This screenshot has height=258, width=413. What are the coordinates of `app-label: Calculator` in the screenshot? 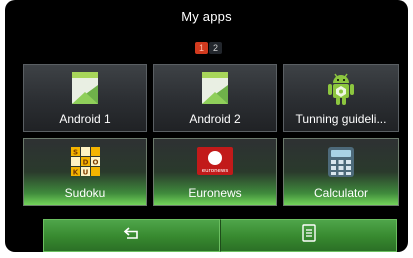 It's located at (341, 193).